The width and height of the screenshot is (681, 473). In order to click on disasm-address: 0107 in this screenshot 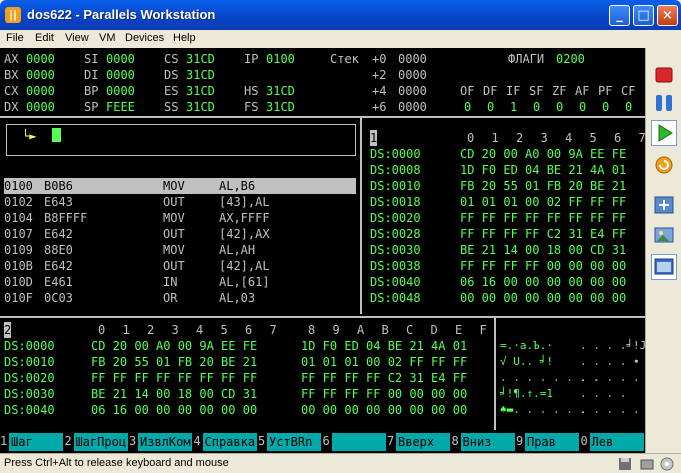, I will do `click(18, 234)`.